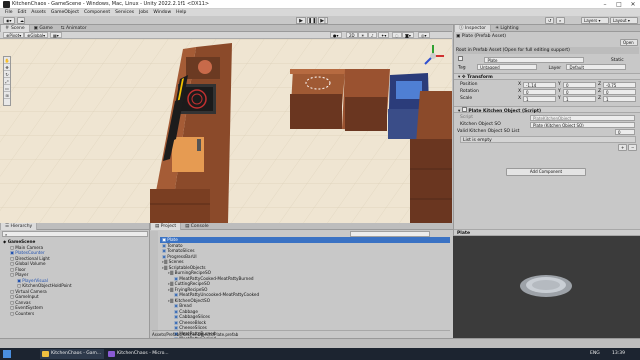 The height and width of the screenshot is (360, 640). I want to click on counter-row-back, so click(340, 100).